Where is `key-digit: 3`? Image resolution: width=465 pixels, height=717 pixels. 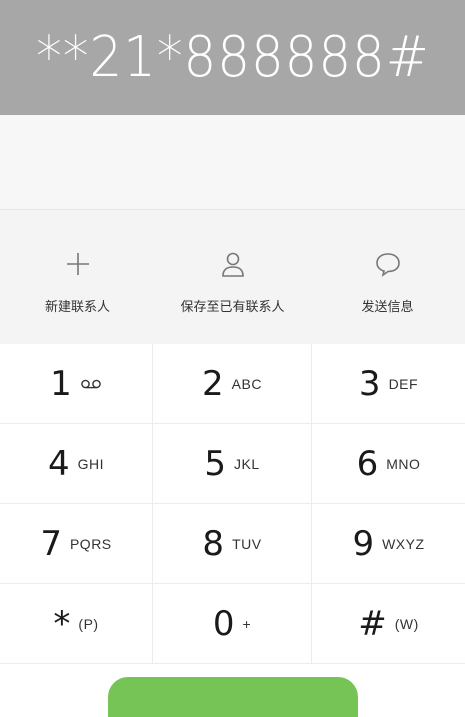
key-digit: 3 is located at coordinates (369, 383).